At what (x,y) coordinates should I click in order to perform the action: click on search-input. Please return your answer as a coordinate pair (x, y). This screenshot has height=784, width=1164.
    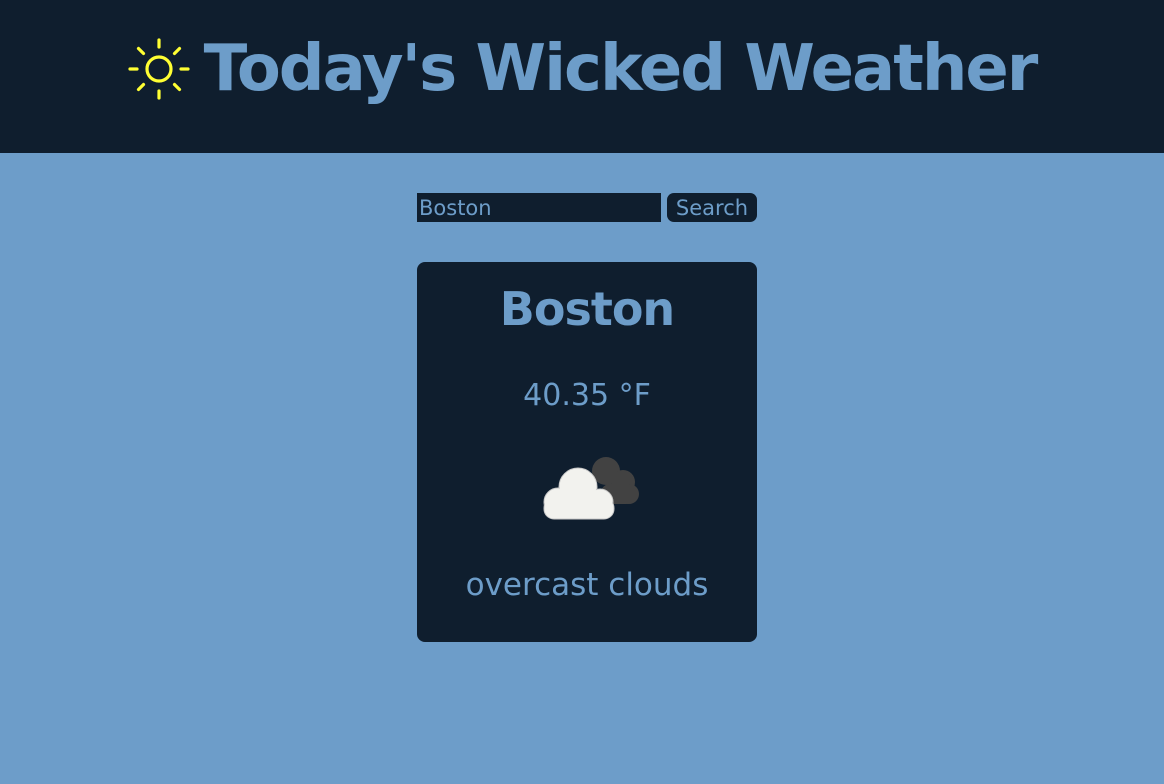
    Looking at the image, I should click on (539, 207).